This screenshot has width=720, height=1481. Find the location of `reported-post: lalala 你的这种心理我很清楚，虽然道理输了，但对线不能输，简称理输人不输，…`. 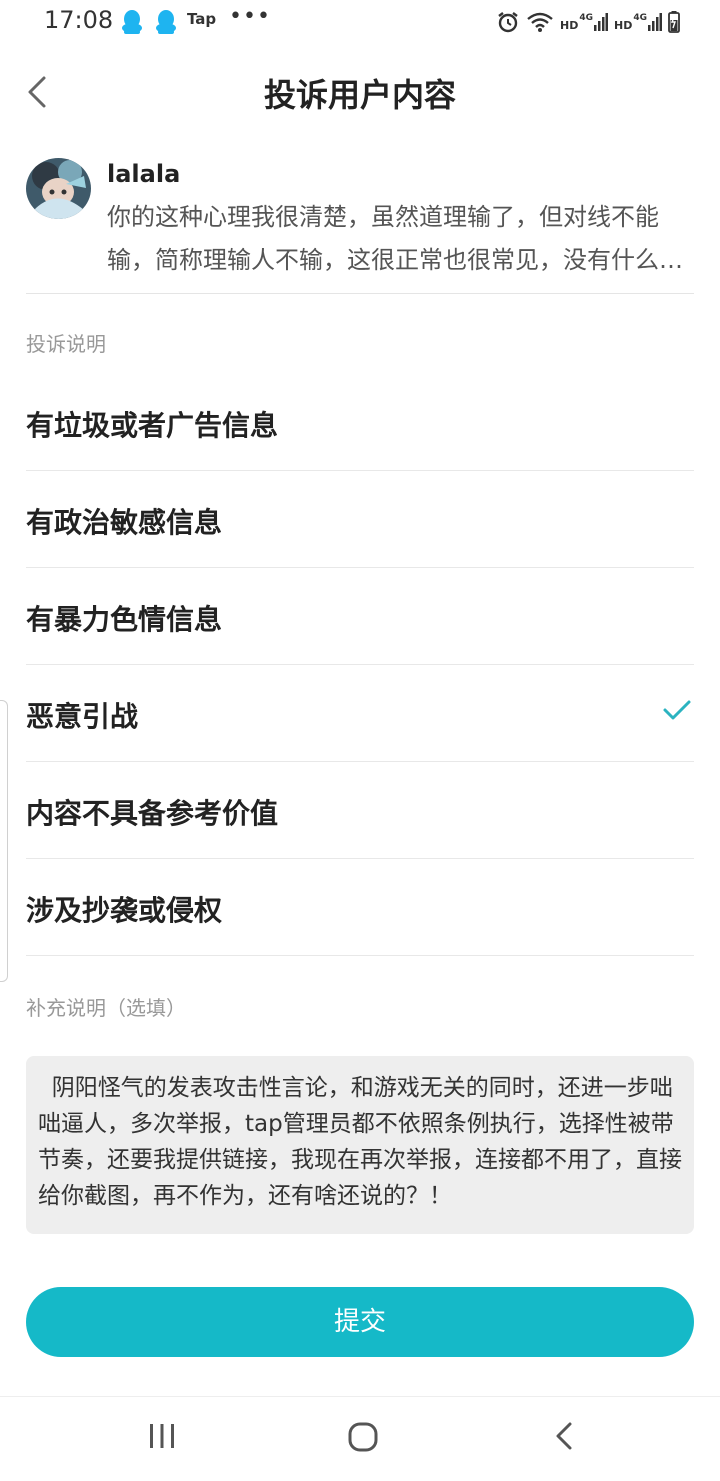

reported-post: lalala 你的这种心理我很清楚，虽然道理输了，但对线不能输，简称理输人不输，… is located at coordinates (360, 225).